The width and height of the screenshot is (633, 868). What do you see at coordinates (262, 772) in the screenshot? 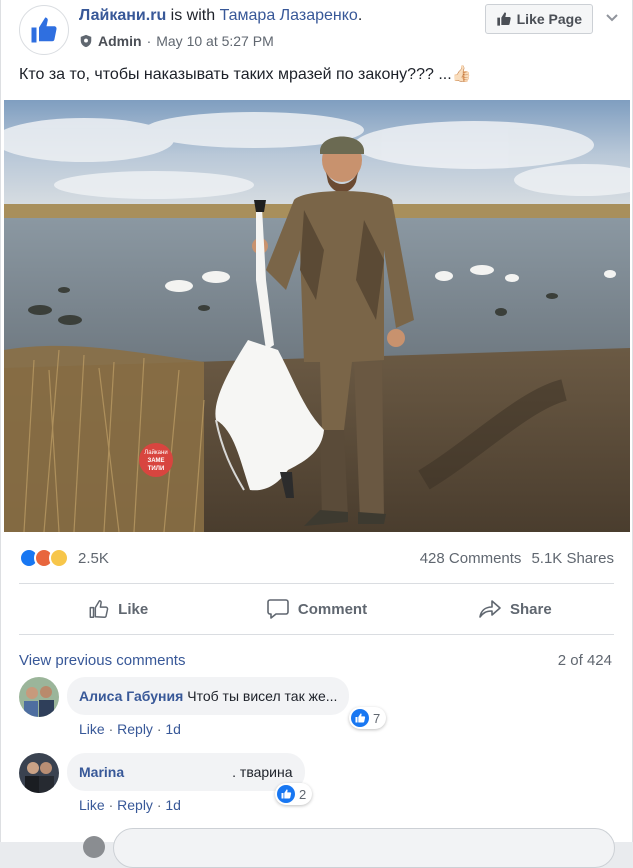
I see `comment-text: . тварина` at bounding box center [262, 772].